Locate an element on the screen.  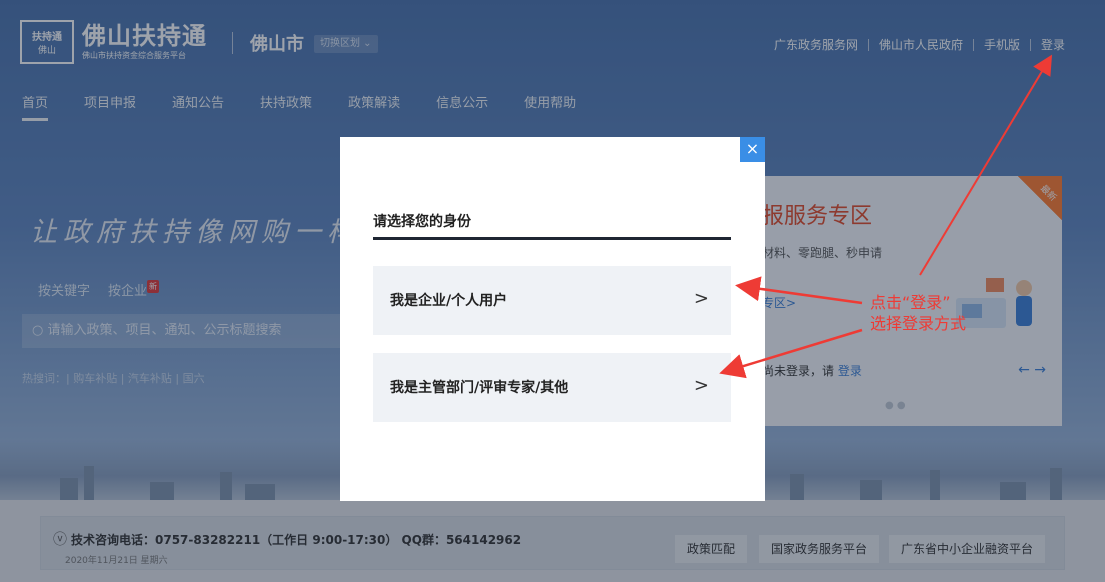
annotation-note: 点击“登录” 选择登录方式 is located at coordinates (918, 313).